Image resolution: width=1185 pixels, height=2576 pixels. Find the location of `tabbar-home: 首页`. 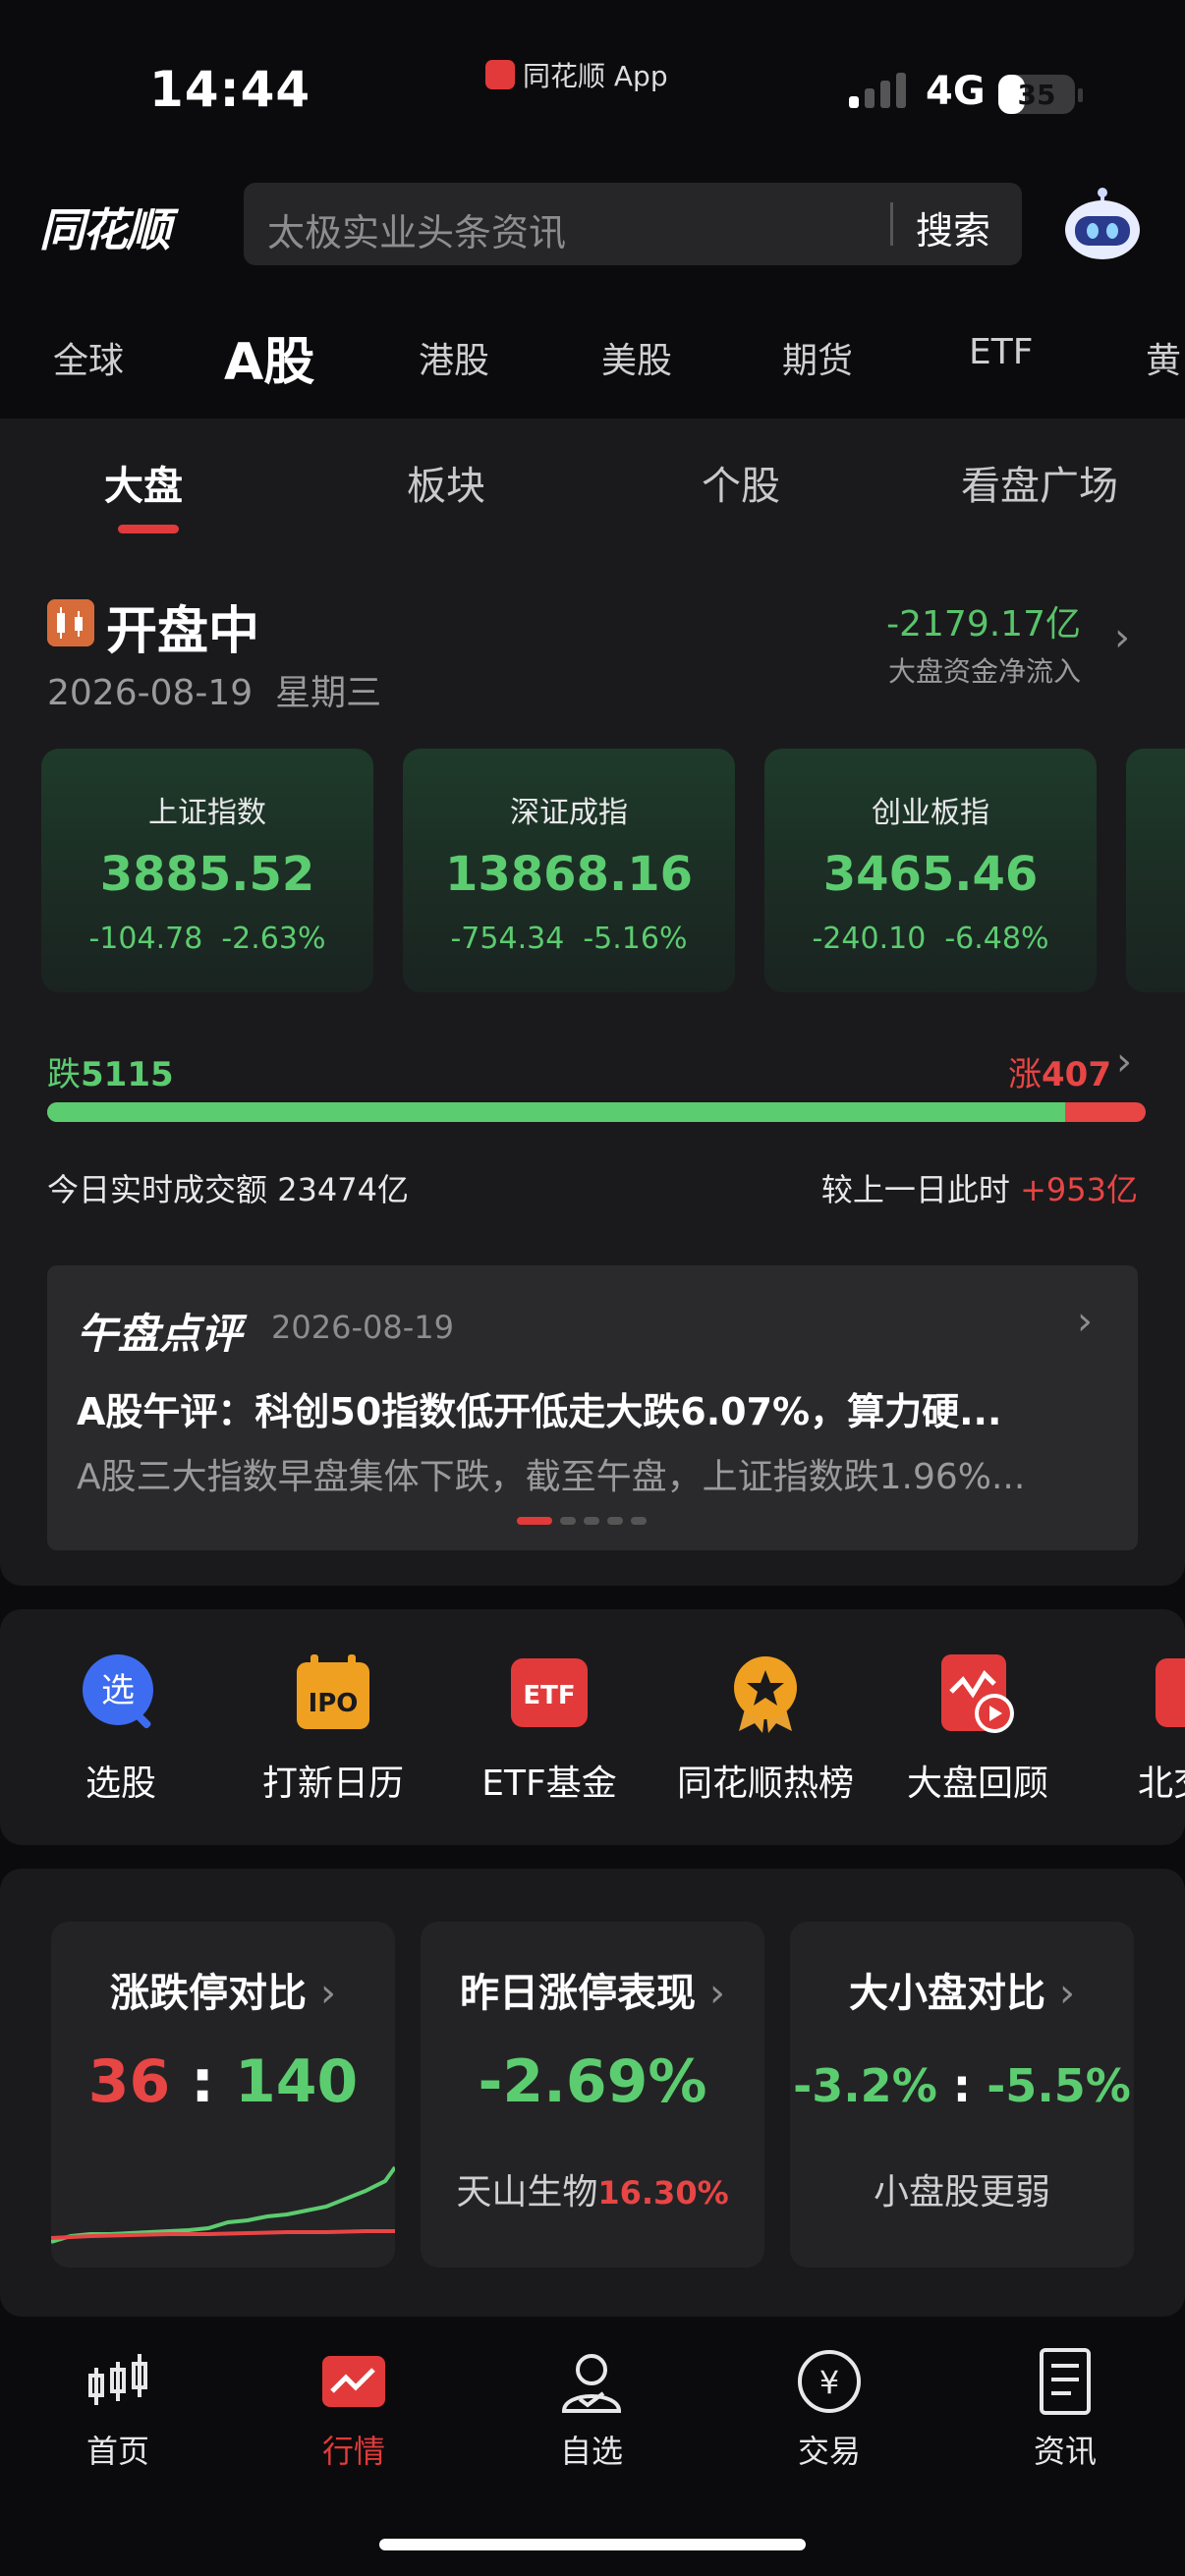

tabbar-home: 首页 is located at coordinates (118, 2410).